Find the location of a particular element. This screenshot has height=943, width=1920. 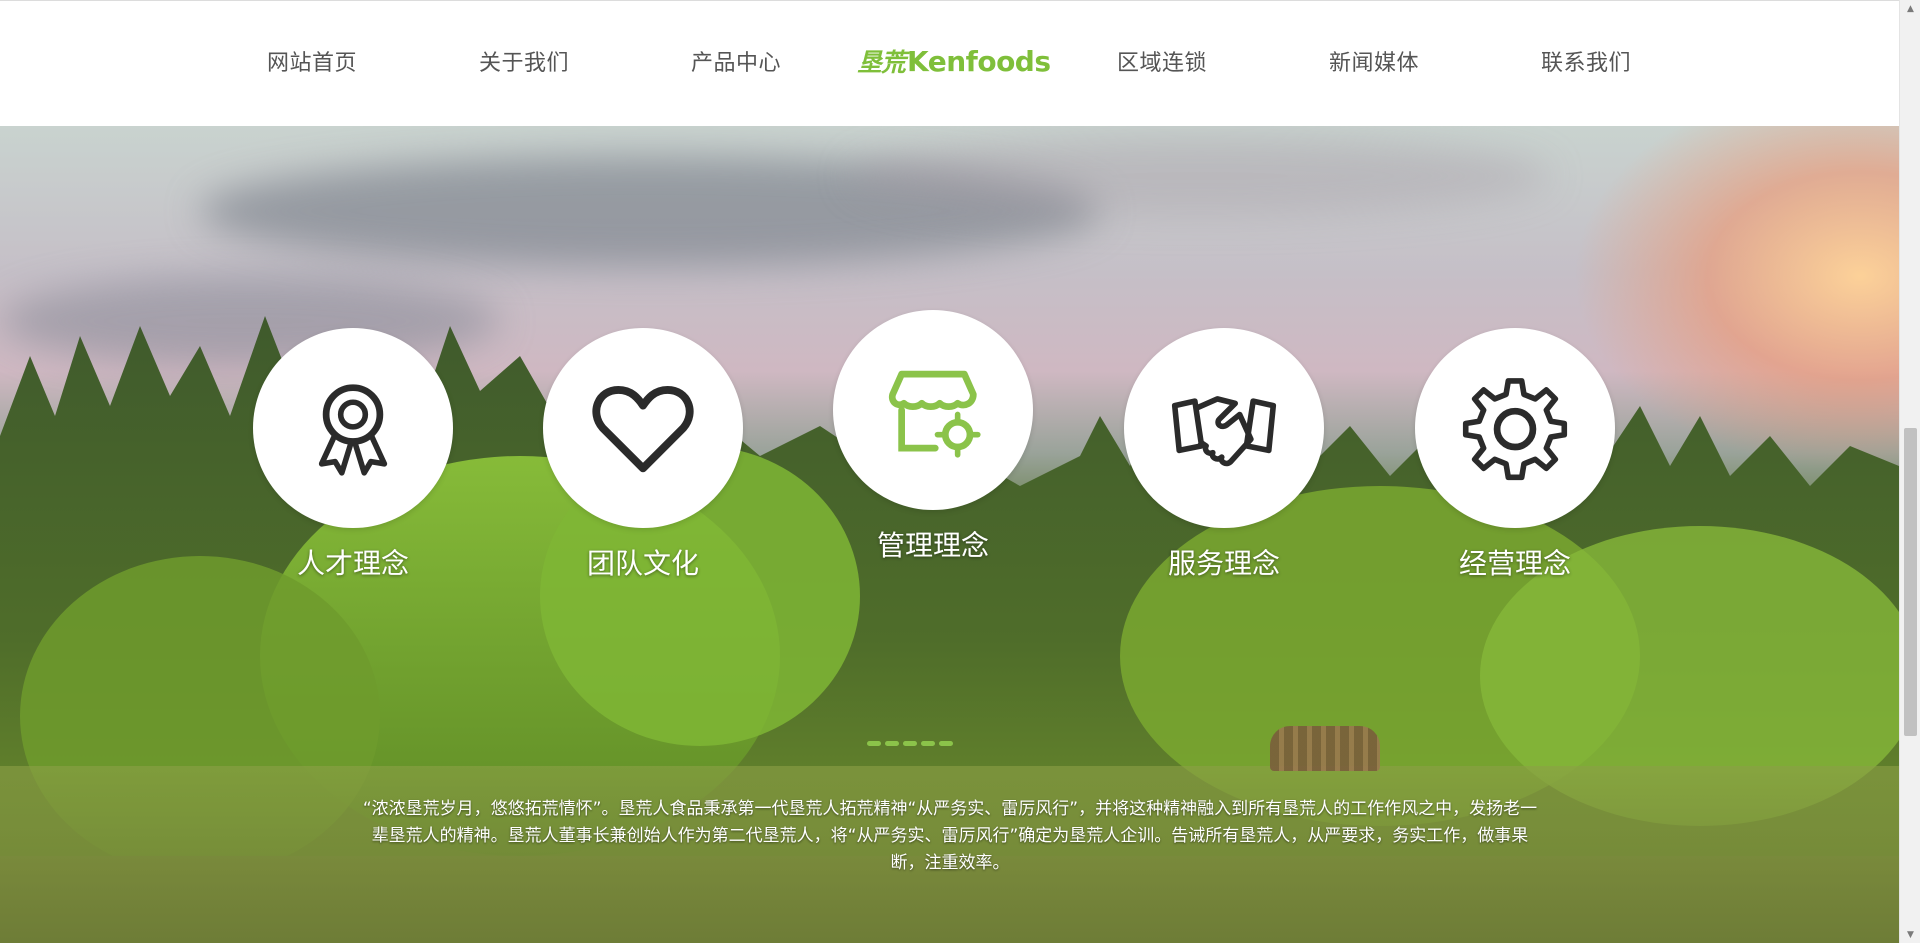

gear-icon is located at coordinates (1515, 429).